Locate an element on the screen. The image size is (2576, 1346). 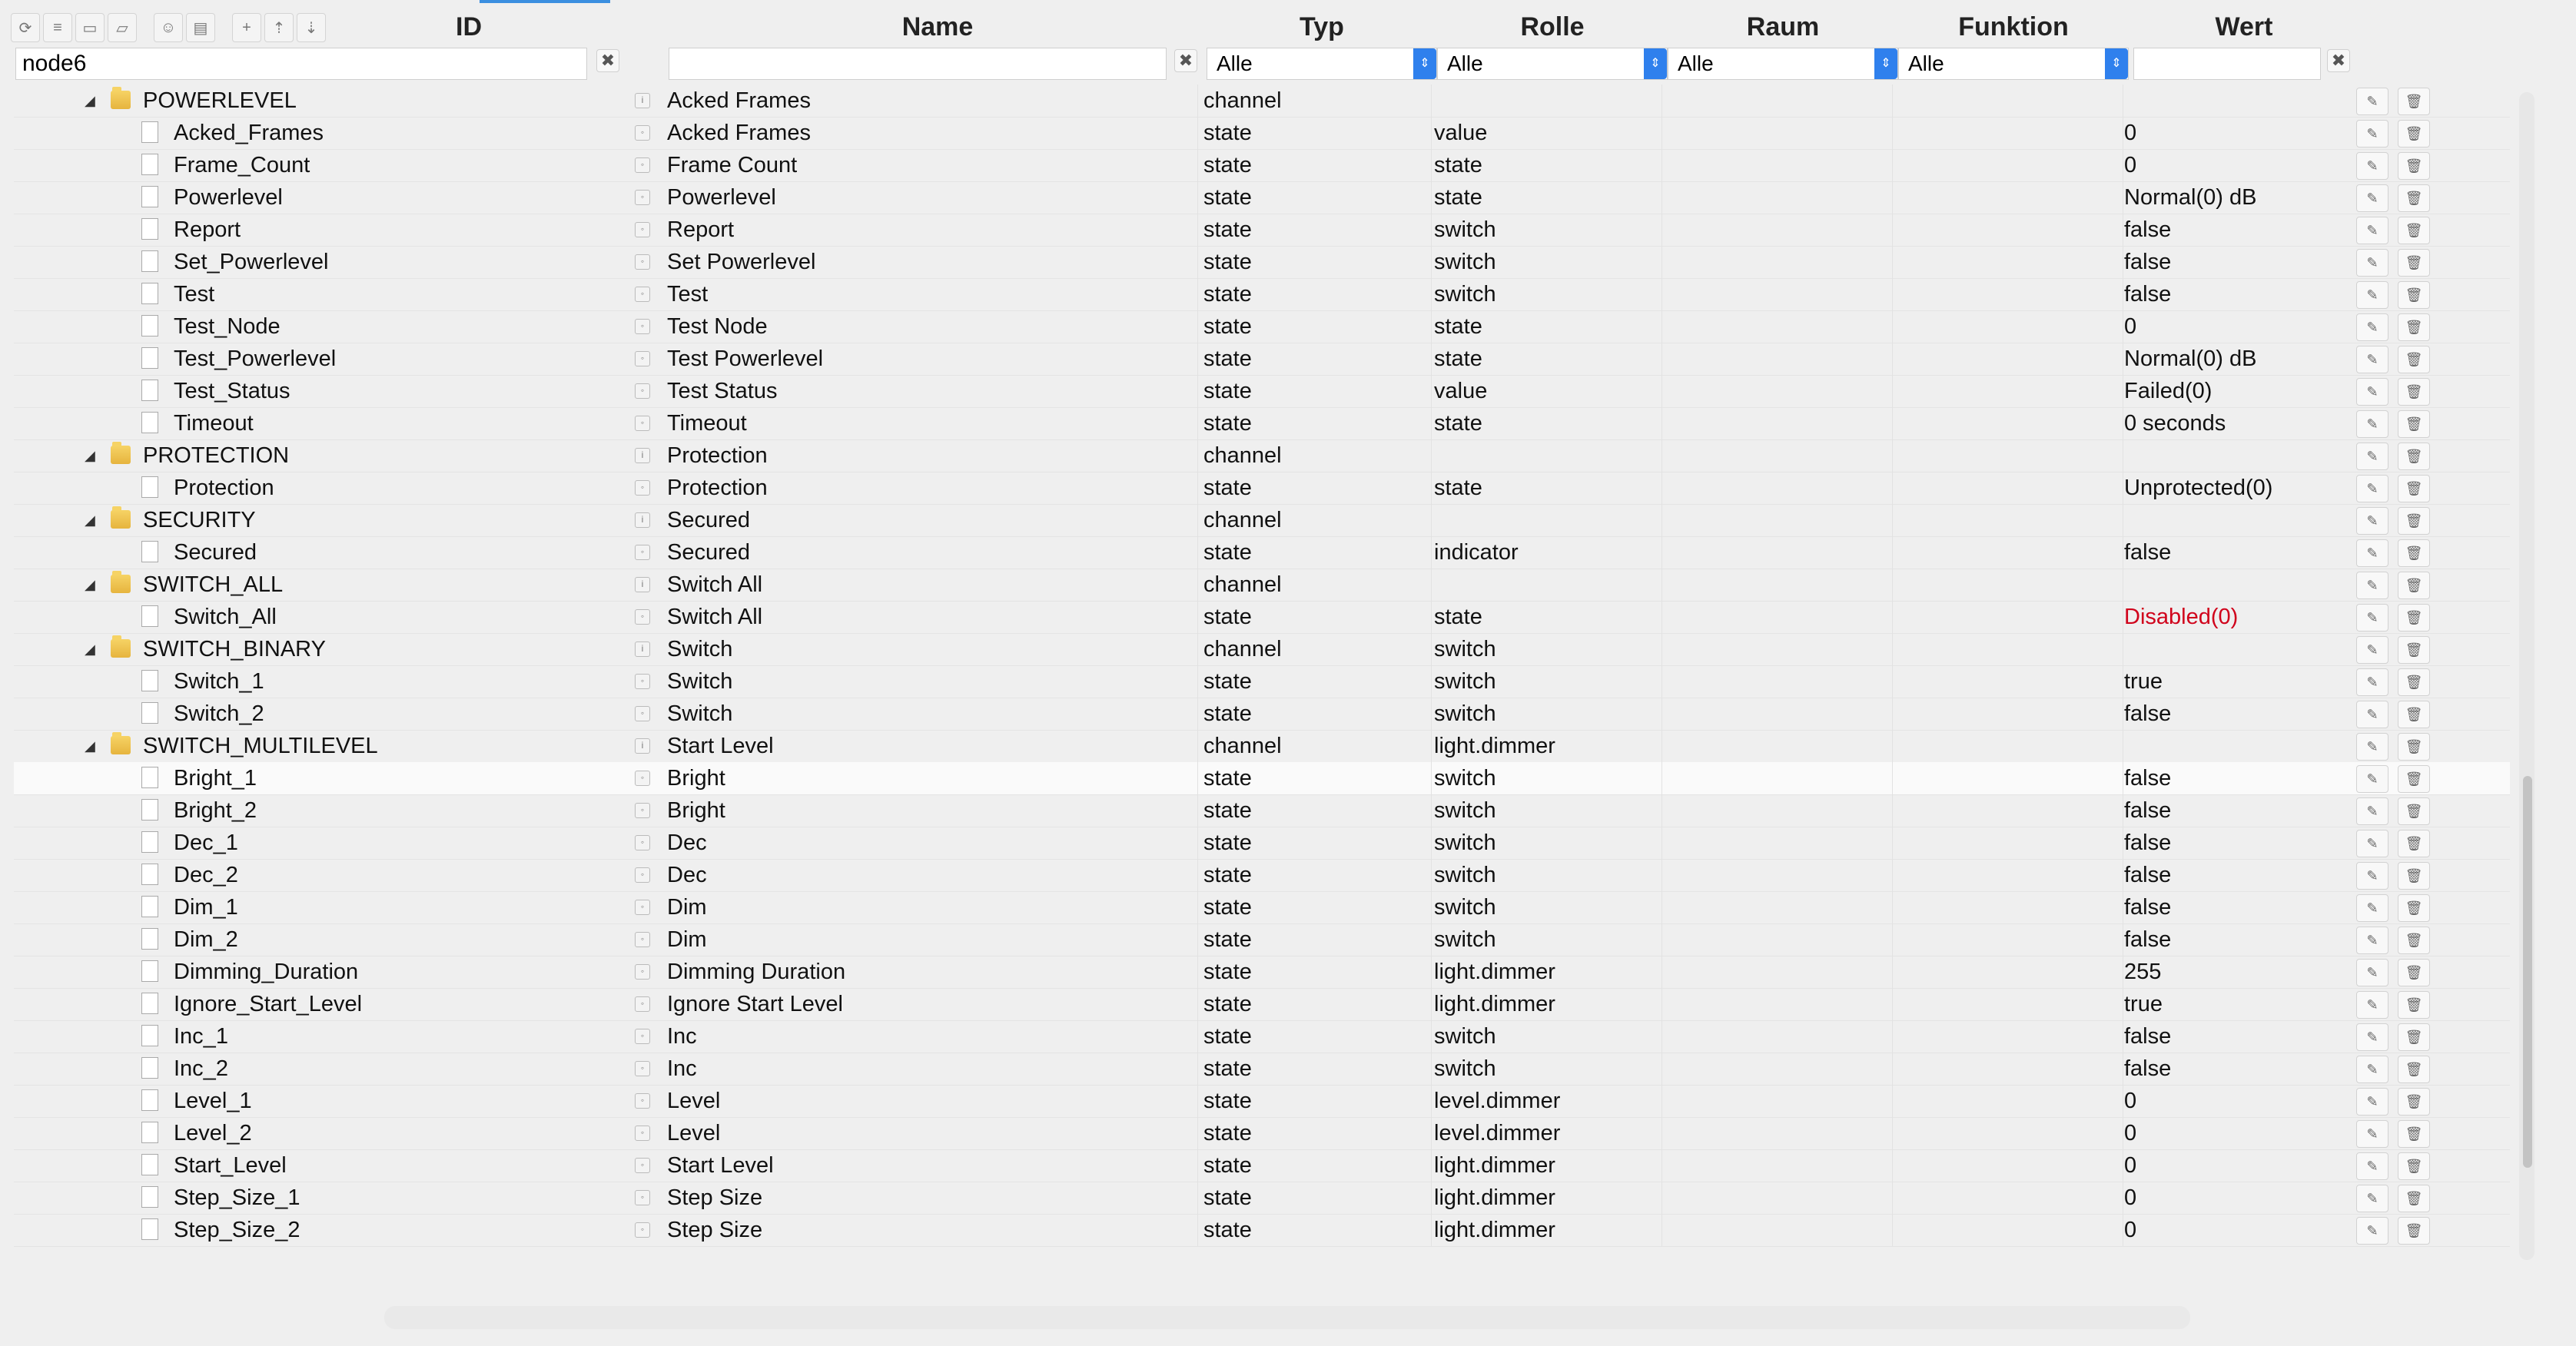
row-wert: Normal(0) dB is located at coordinates (2239, 359).